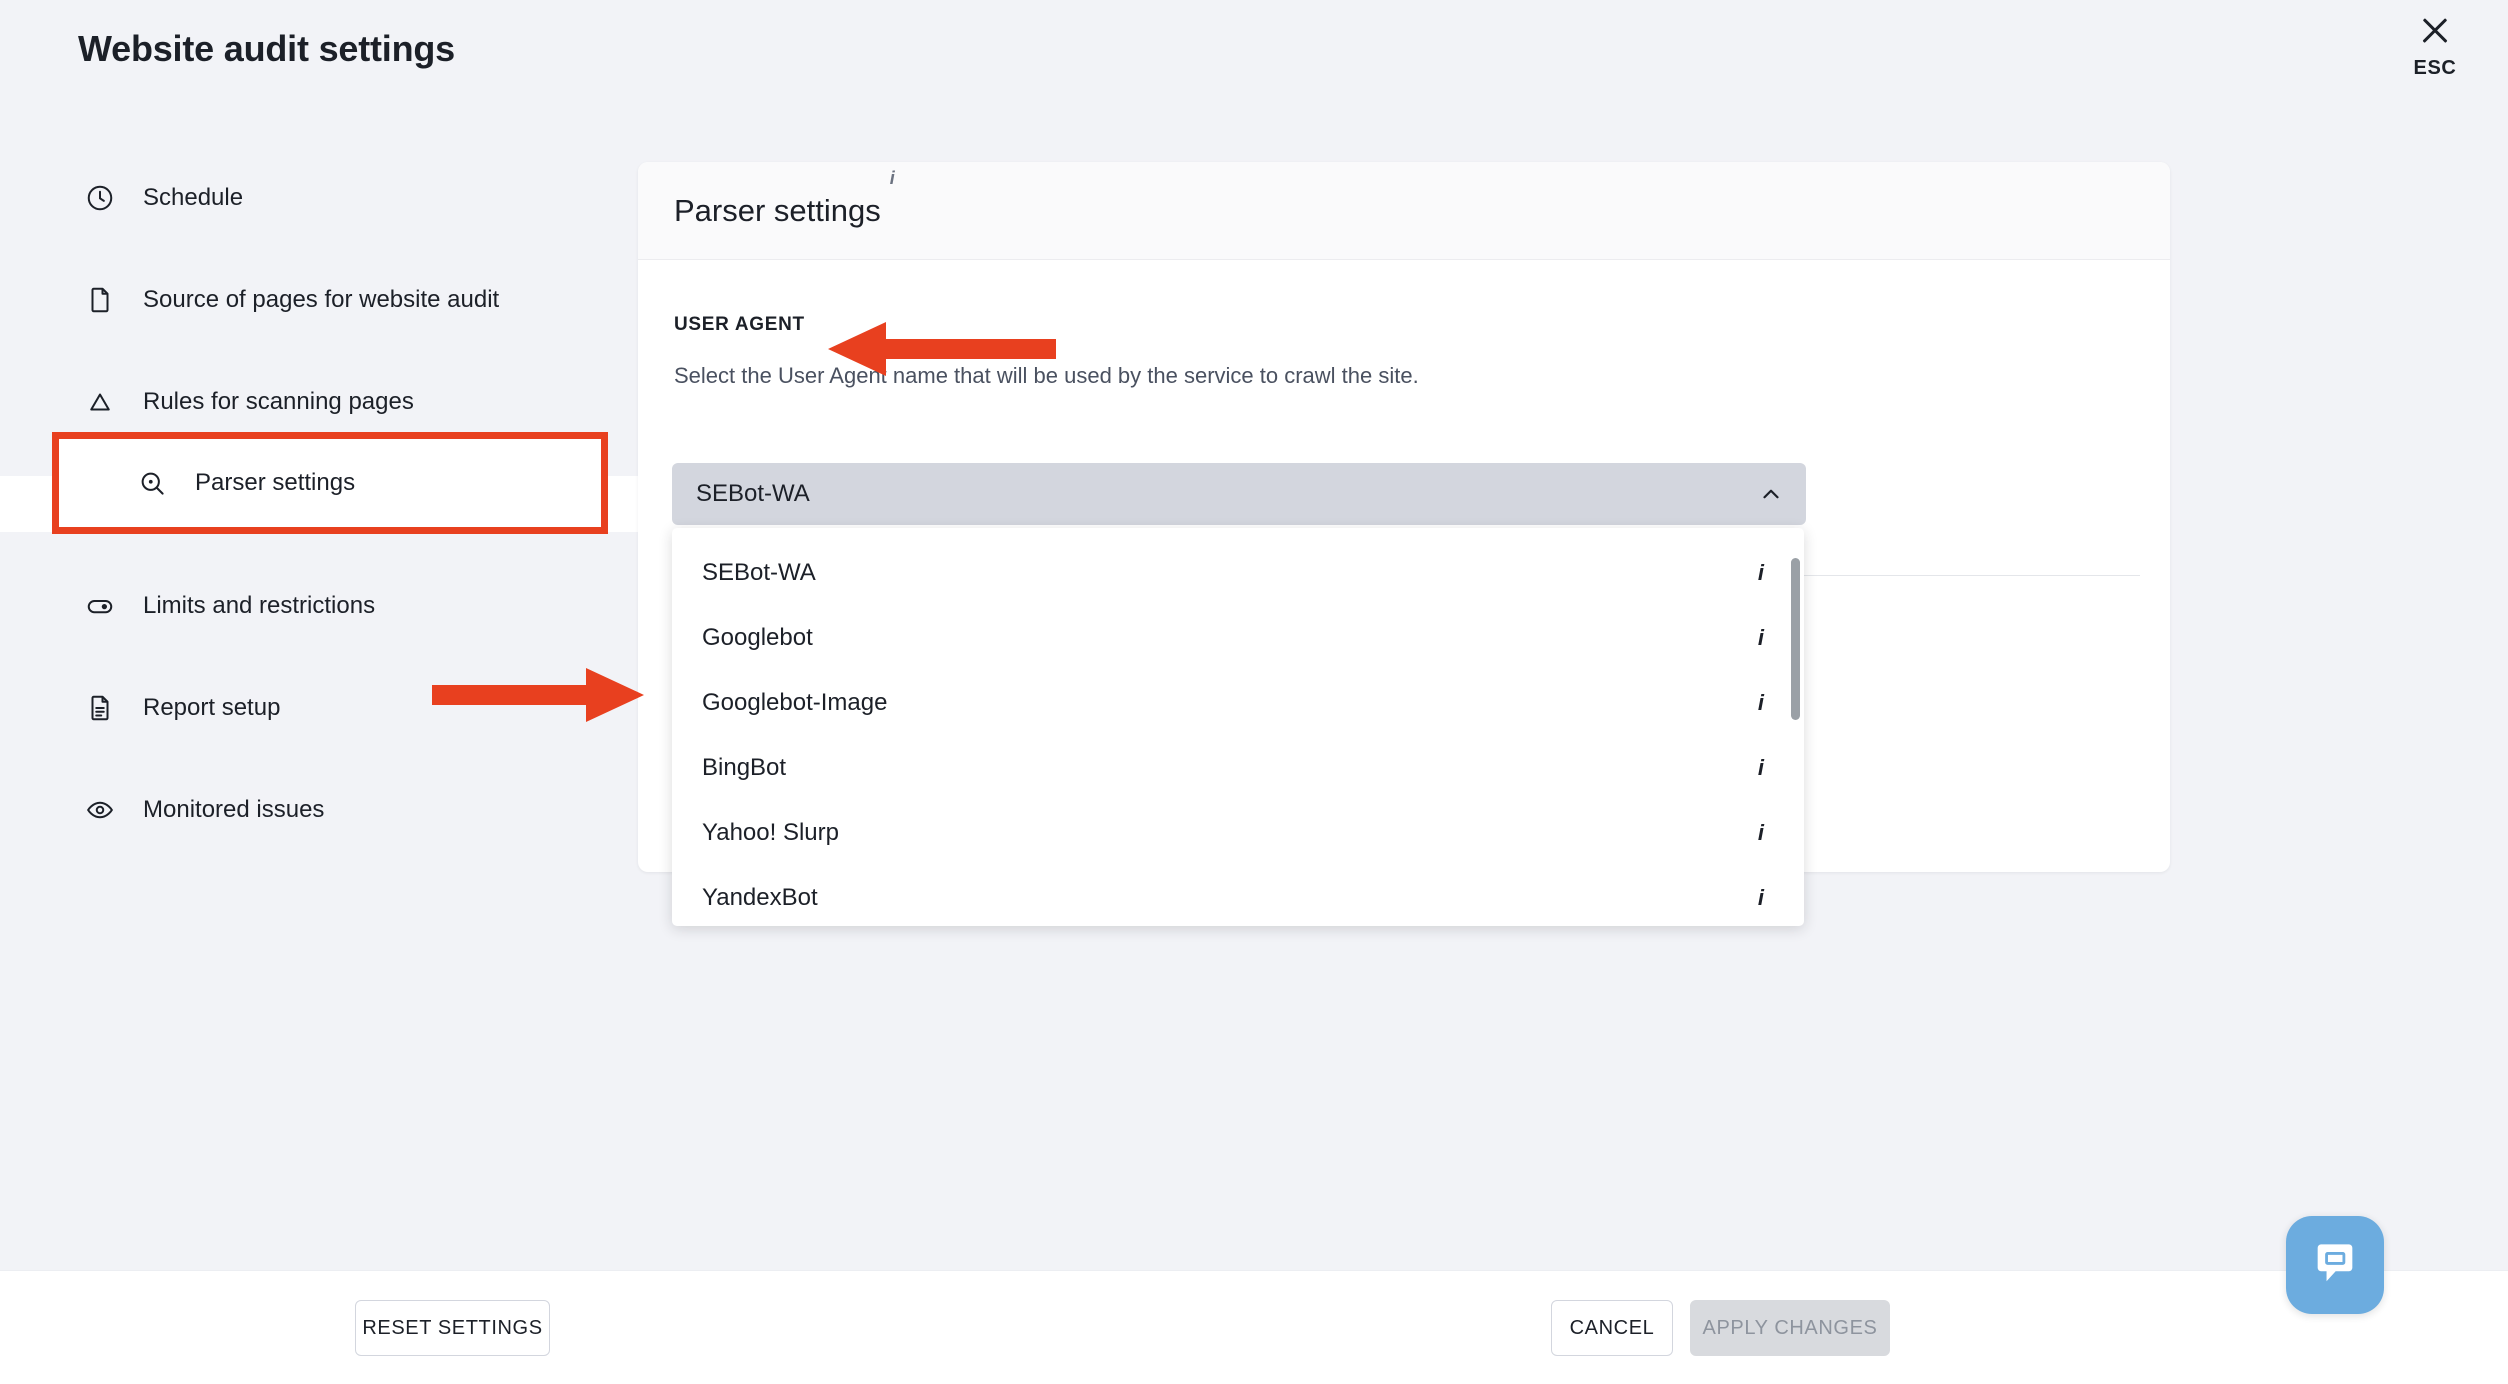  Describe the element at coordinates (320, 198) in the screenshot. I see `sidebar-item-schedule: Schedule` at that location.